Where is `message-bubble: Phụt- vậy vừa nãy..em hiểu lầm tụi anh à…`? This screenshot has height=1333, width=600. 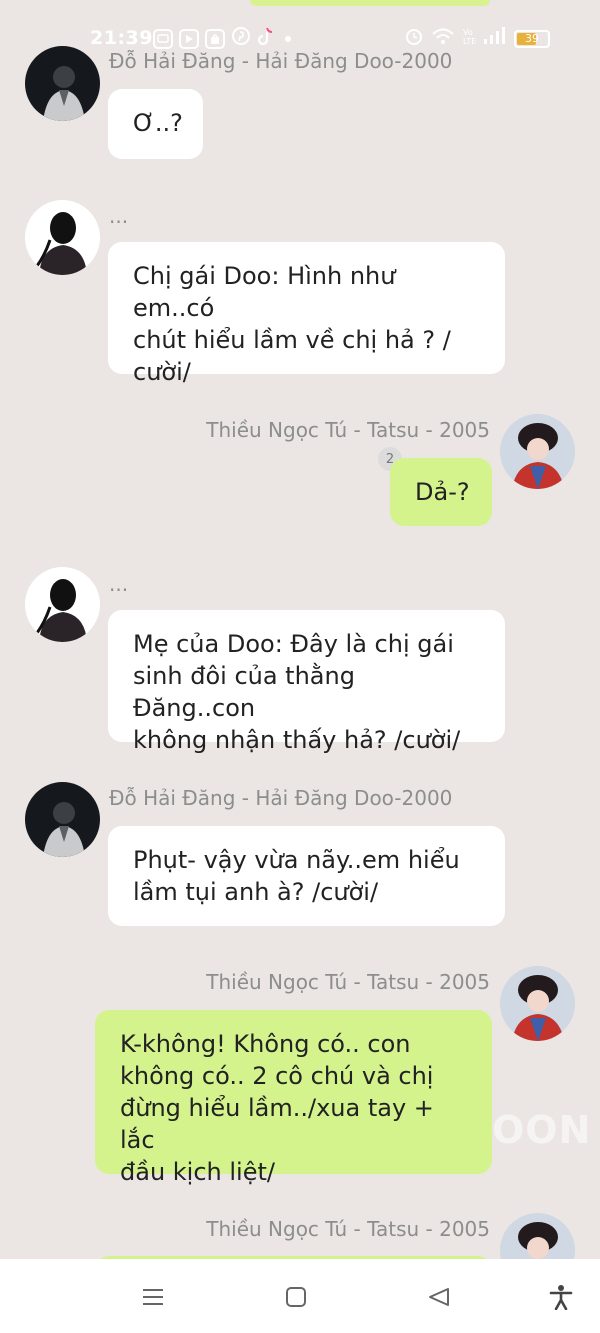 message-bubble: Phụt- vậy vừa nãy..em hiểu lầm tụi anh à… is located at coordinates (306, 876).